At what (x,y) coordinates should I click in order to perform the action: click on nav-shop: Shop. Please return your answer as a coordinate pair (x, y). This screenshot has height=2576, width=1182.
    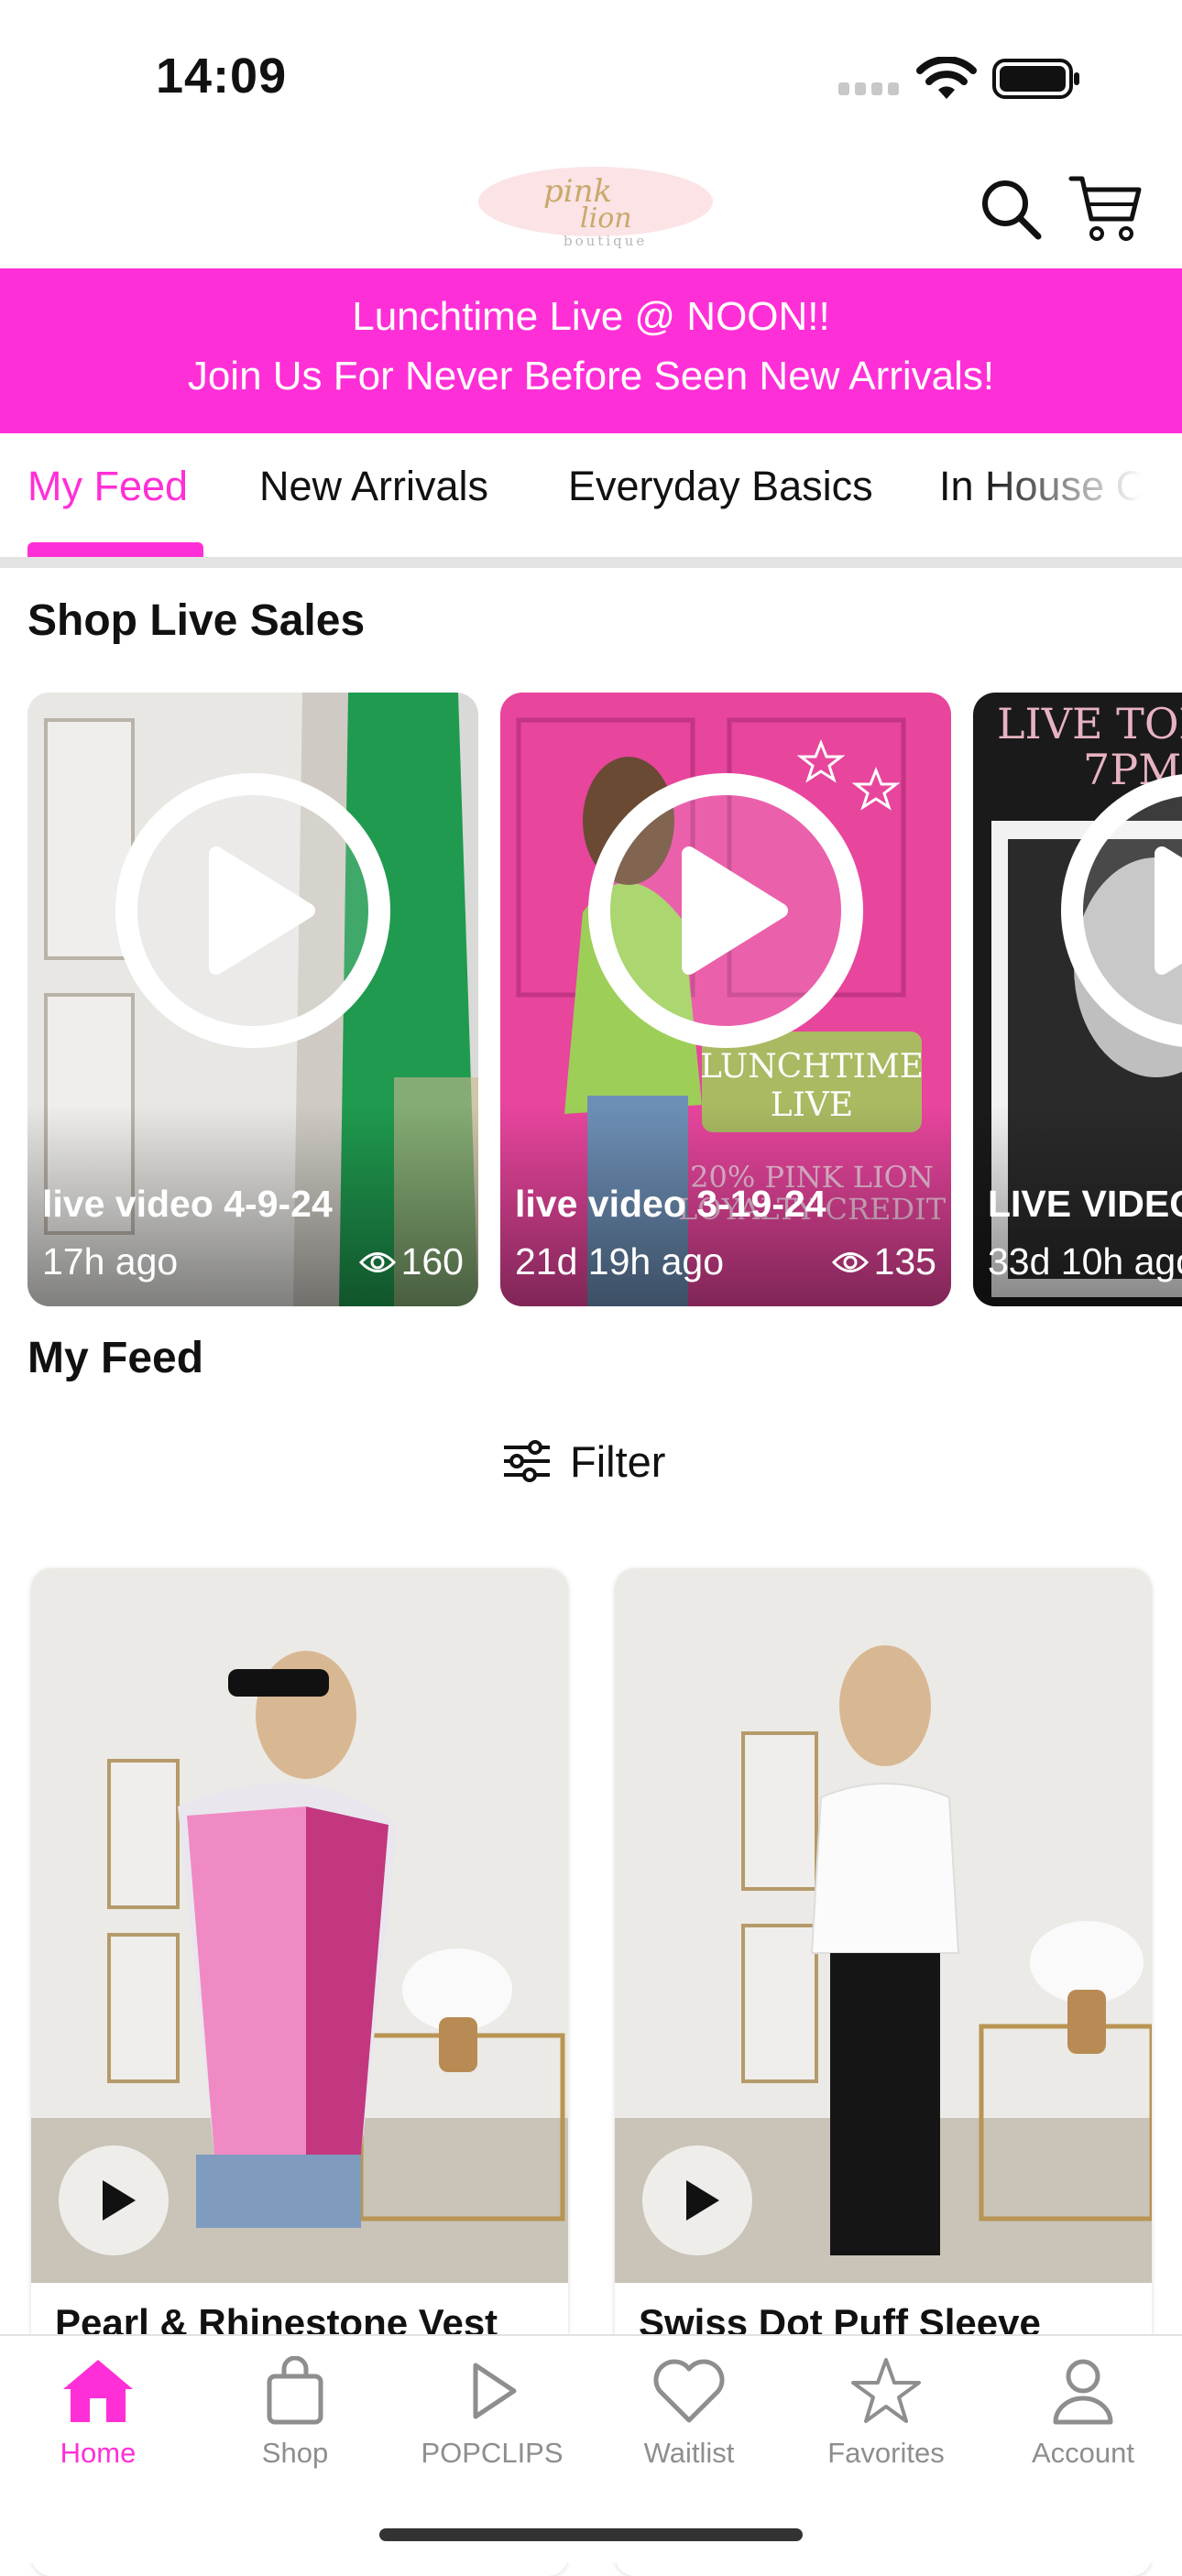
    Looking at the image, I should click on (295, 2413).